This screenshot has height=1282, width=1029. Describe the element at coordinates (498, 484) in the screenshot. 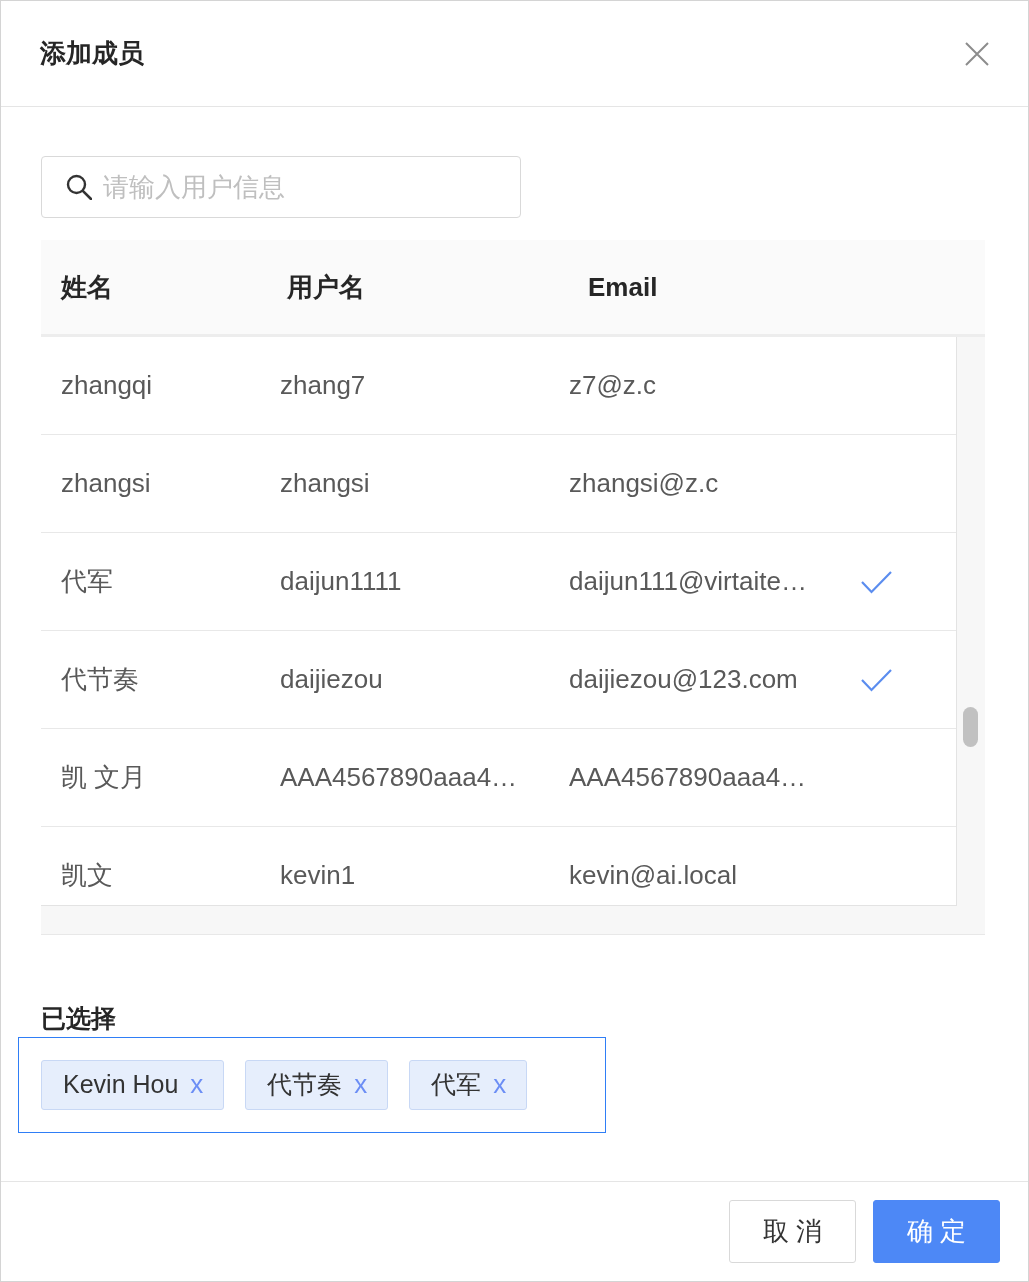

I see `table-row: zhangsi zhangsi zhangsi@z.c` at that location.